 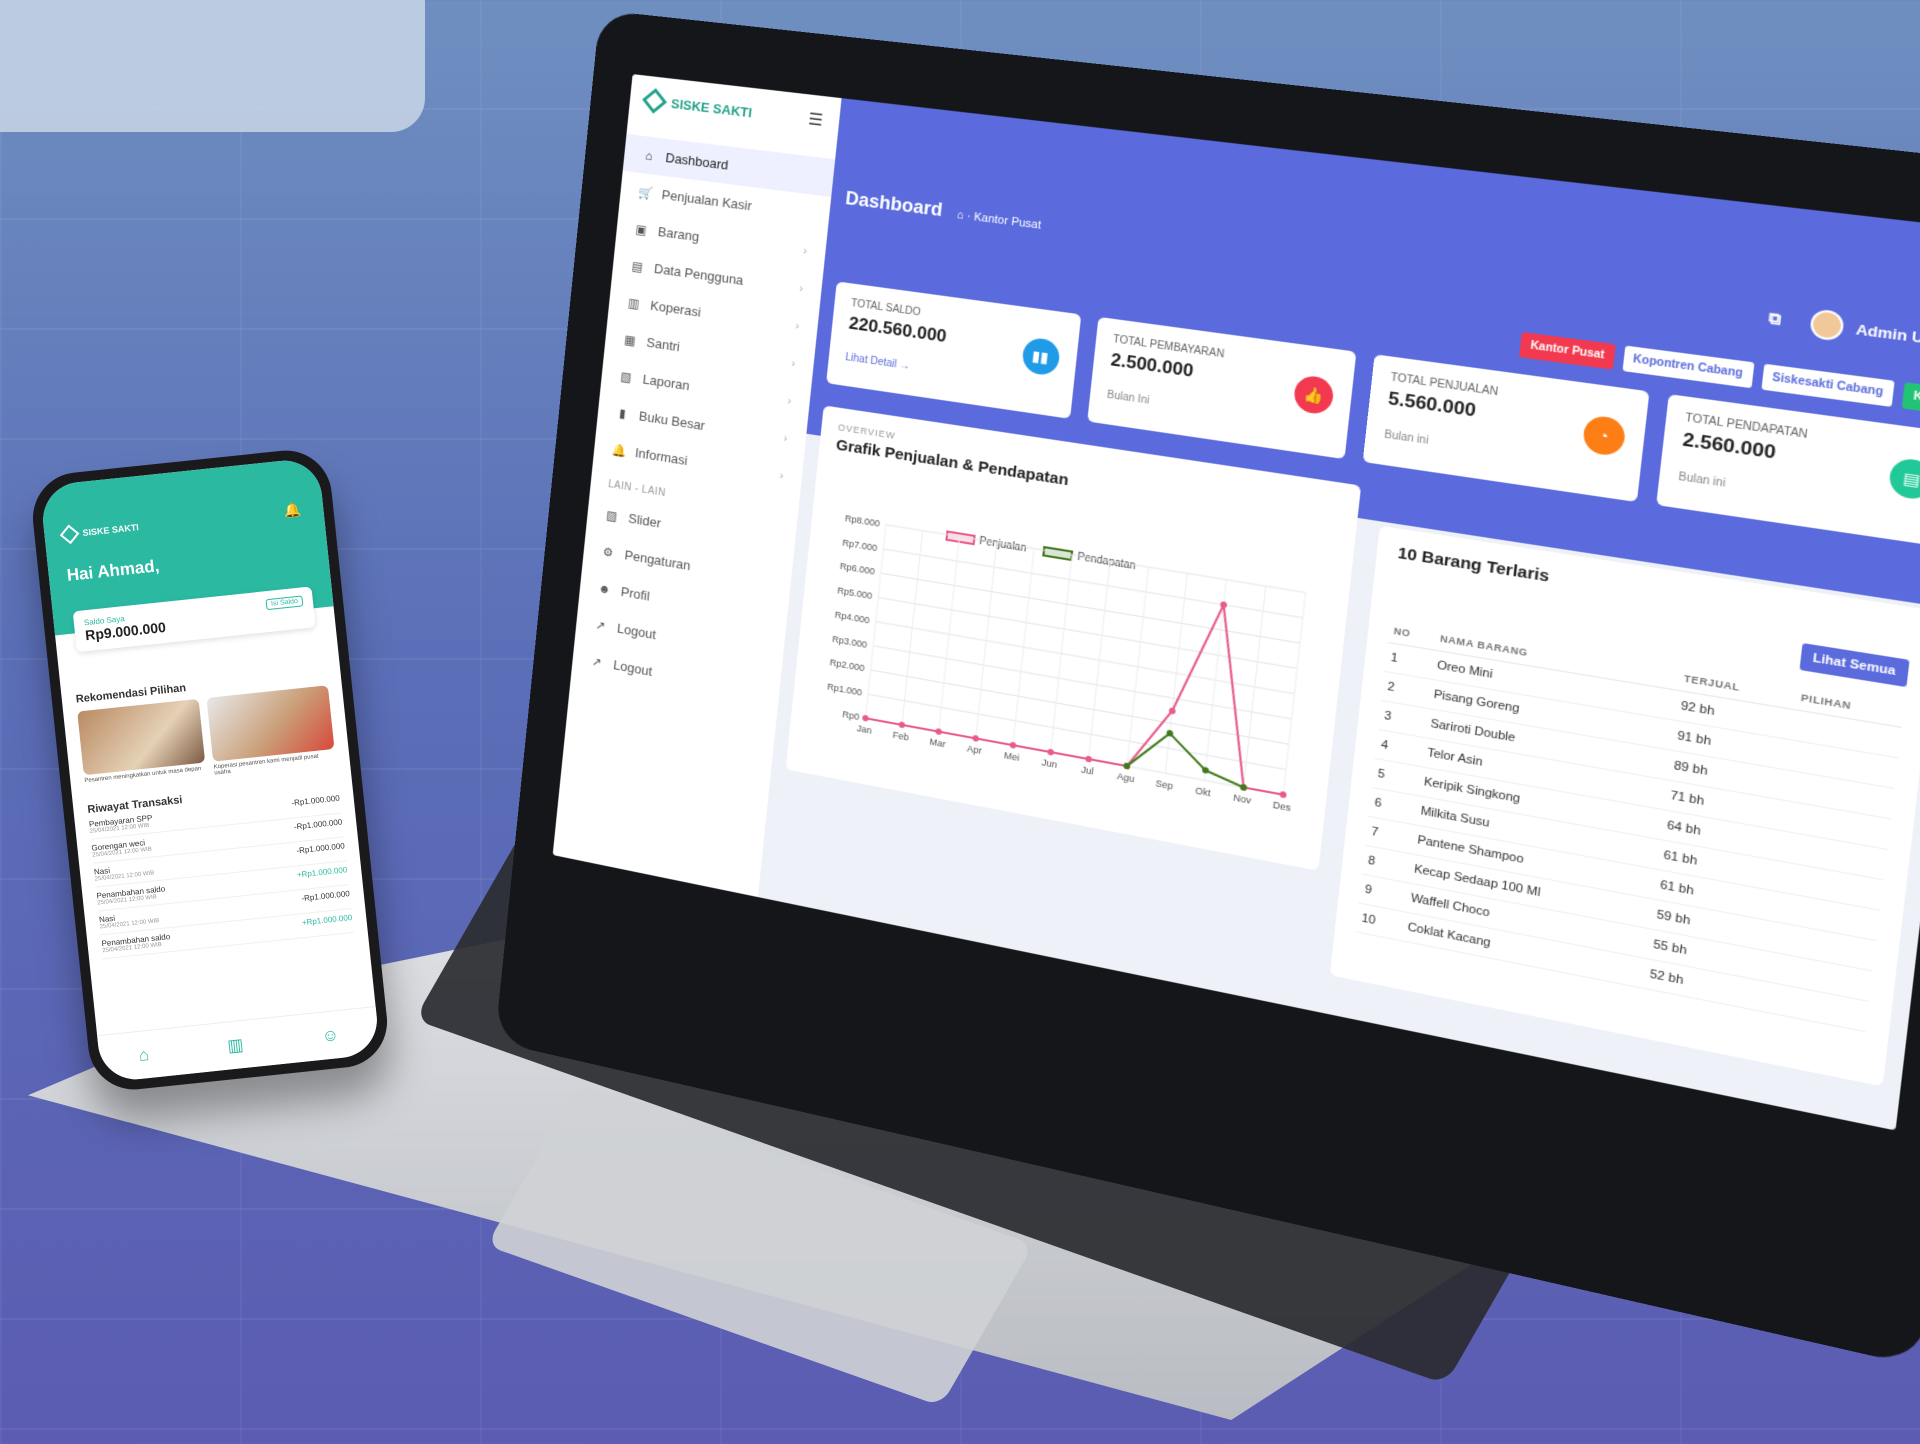 What do you see at coordinates (121, 824) in the screenshot?
I see `transaction-info: Pembayaran SPP 25/04/2021 12:00 WIB` at bounding box center [121, 824].